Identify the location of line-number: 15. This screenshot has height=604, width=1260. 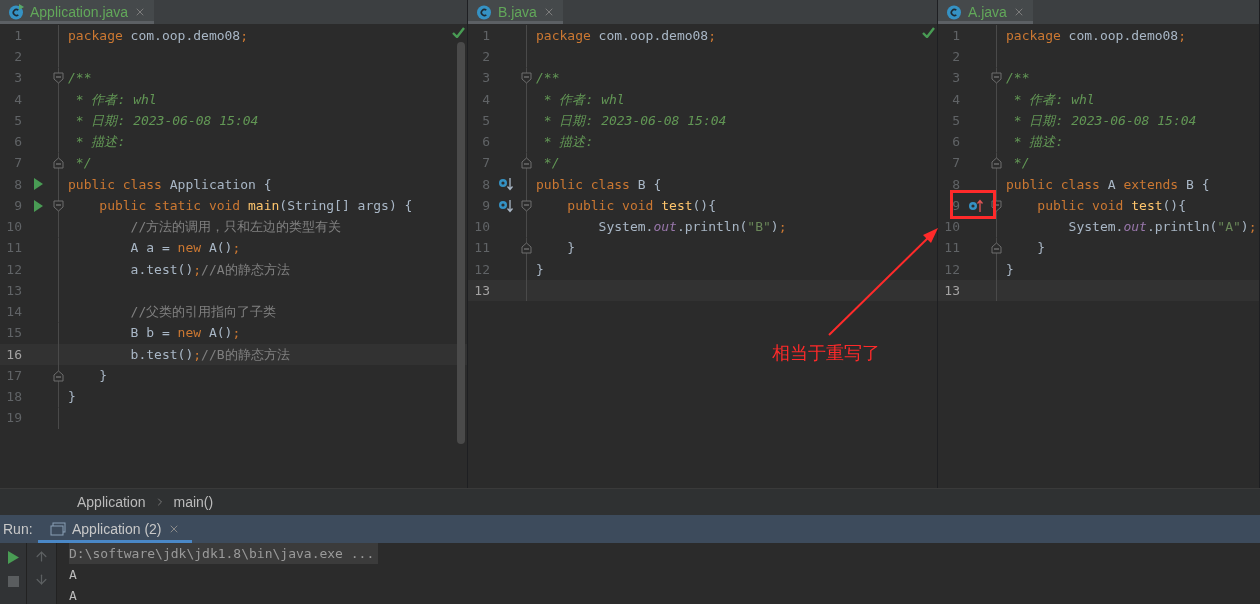
(14, 333).